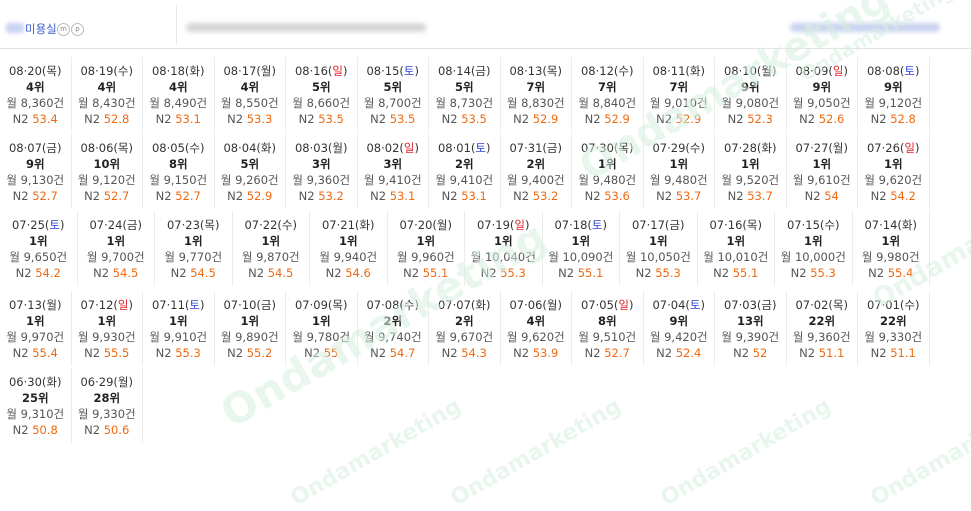 Image resolution: width=971 pixels, height=511 pixels. Describe the element at coordinates (45, 430) in the screenshot. I see `n2-value: 50.8` at that location.